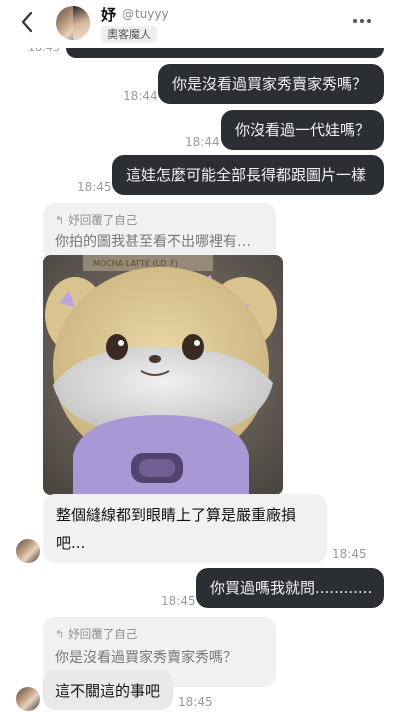 Image resolution: width=400 pixels, height=712 pixels. Describe the element at coordinates (129, 34) in the screenshot. I see `contact-badge: 奧客魔人` at that location.